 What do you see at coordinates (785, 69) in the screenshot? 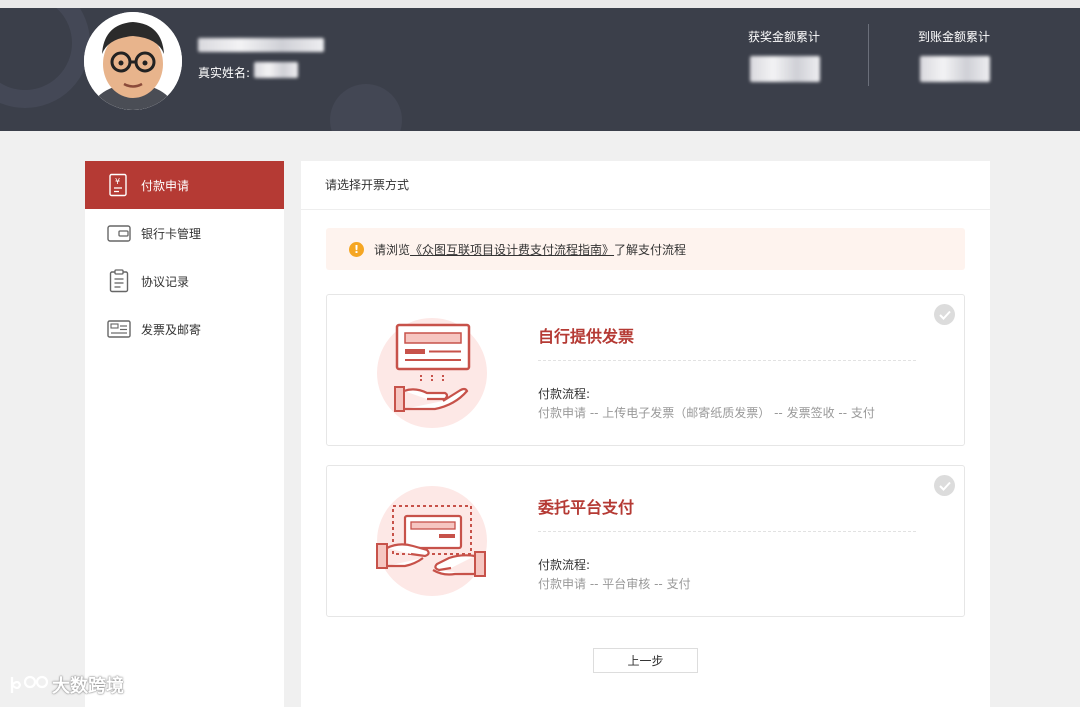
I see `awards-total-value-redacted` at bounding box center [785, 69].